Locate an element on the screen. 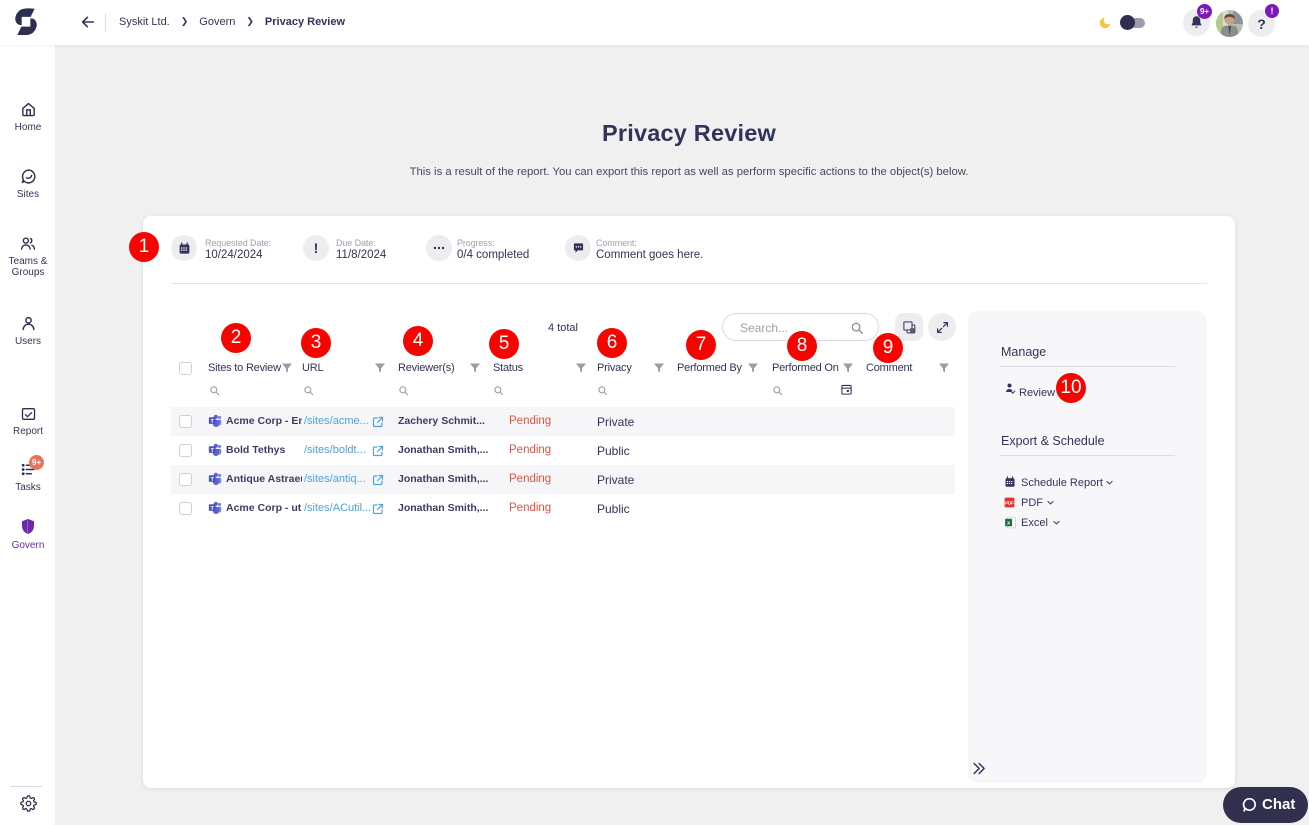  svg-text: PDF is located at coordinates (1009, 502).